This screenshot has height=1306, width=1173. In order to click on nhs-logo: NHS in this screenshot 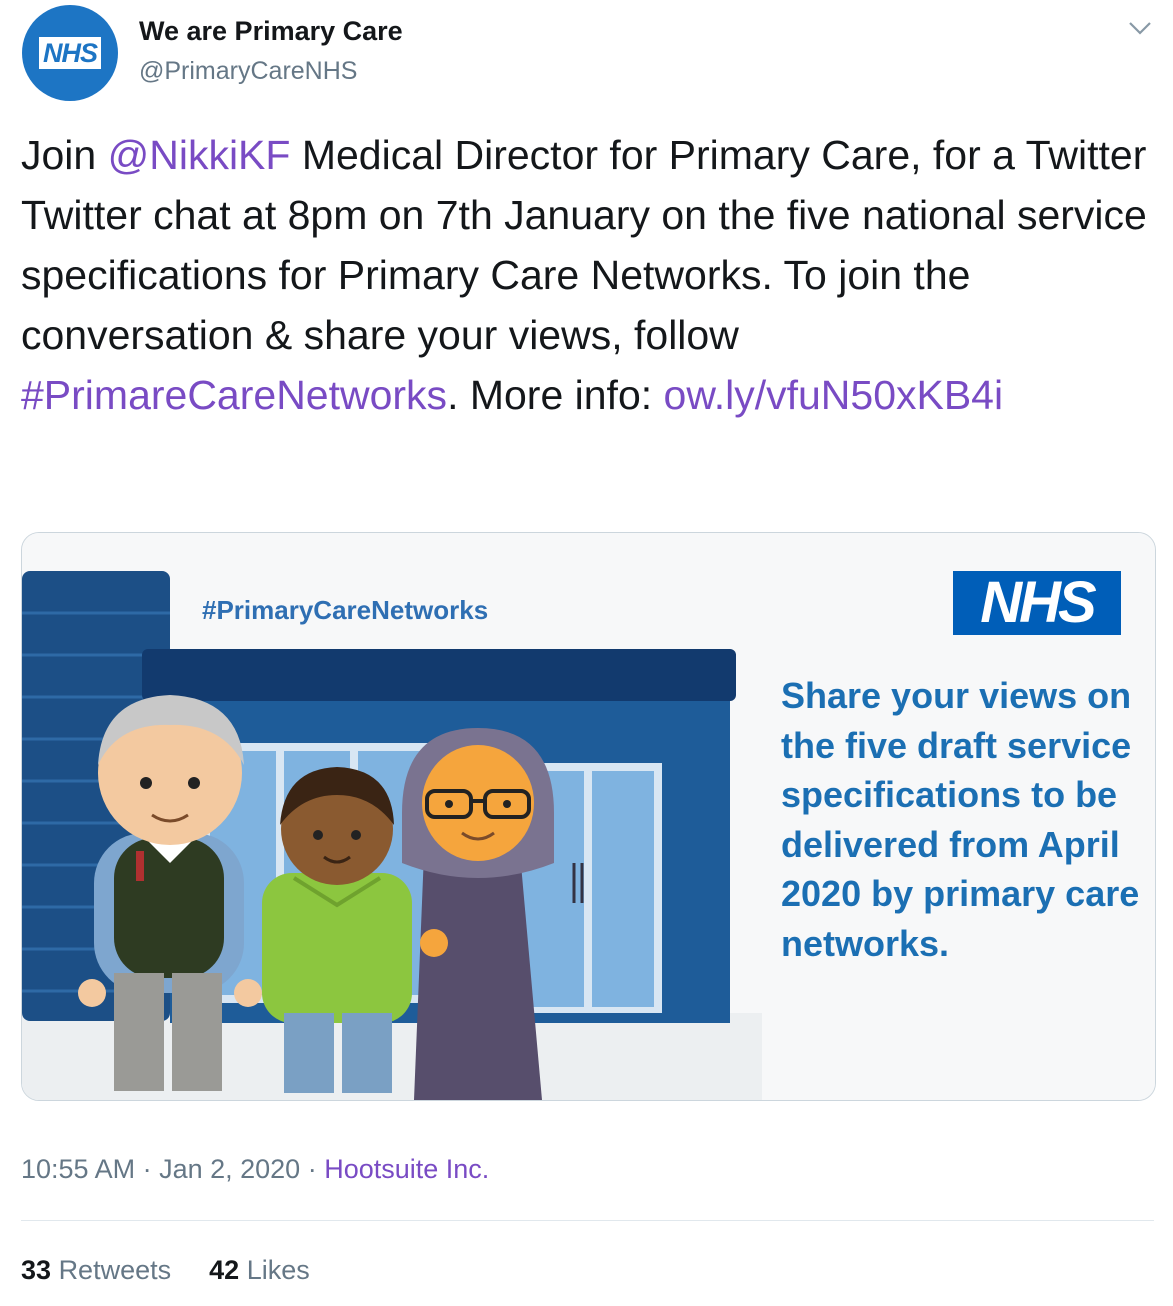, I will do `click(1037, 603)`.